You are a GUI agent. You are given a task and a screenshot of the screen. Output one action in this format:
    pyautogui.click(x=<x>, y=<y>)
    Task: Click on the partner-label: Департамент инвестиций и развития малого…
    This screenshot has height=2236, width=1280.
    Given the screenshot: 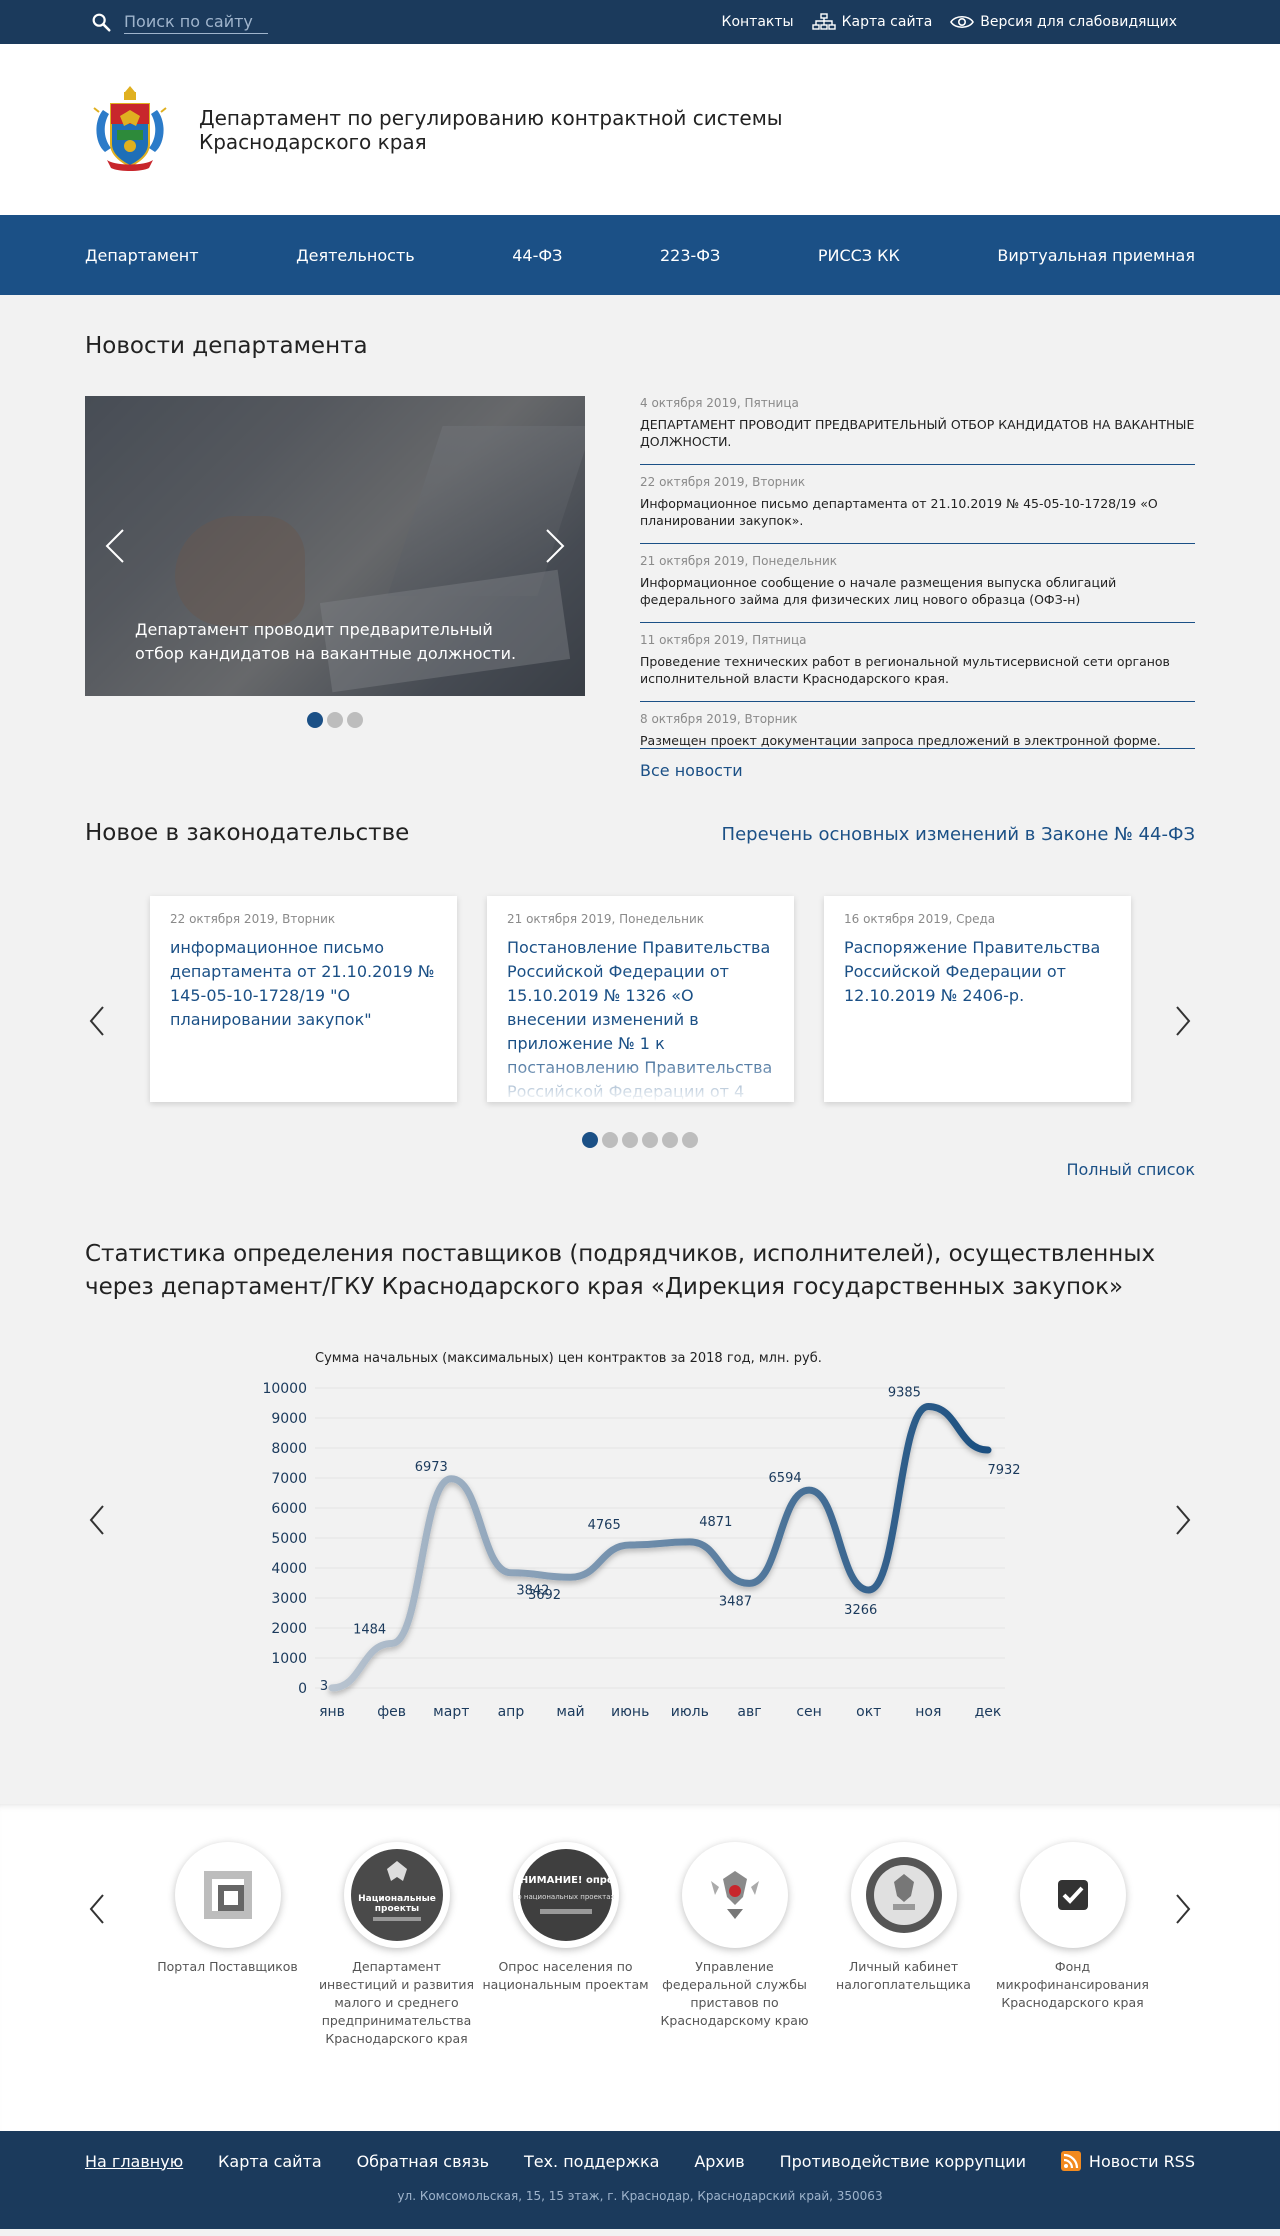 What is the action you would take?
    pyautogui.click(x=396, y=2003)
    